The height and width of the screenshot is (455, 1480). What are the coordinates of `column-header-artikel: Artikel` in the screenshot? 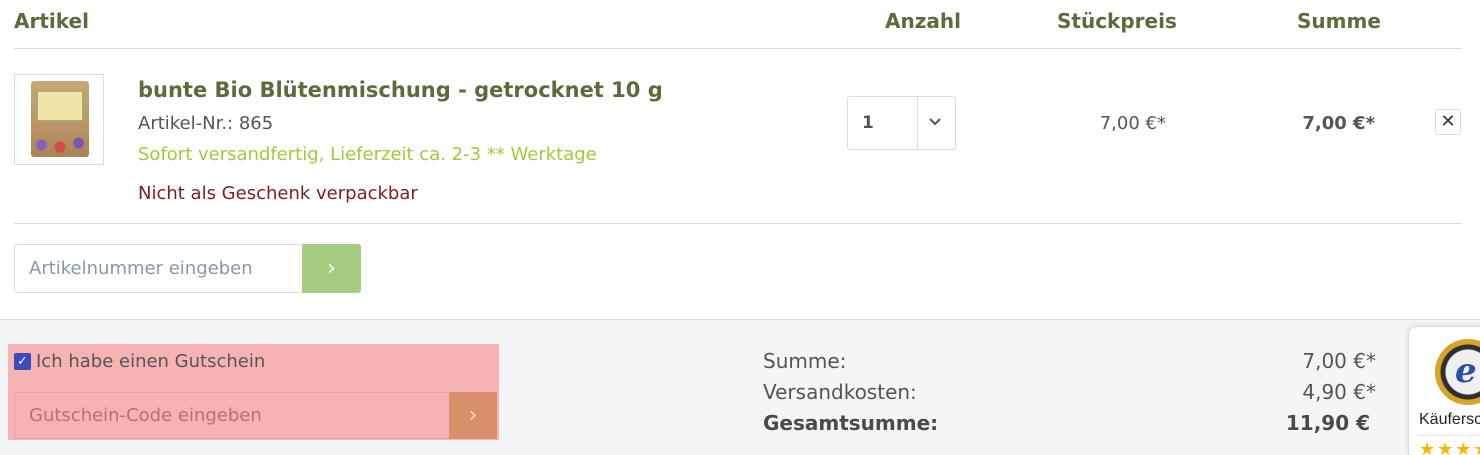 It's located at (51, 21).